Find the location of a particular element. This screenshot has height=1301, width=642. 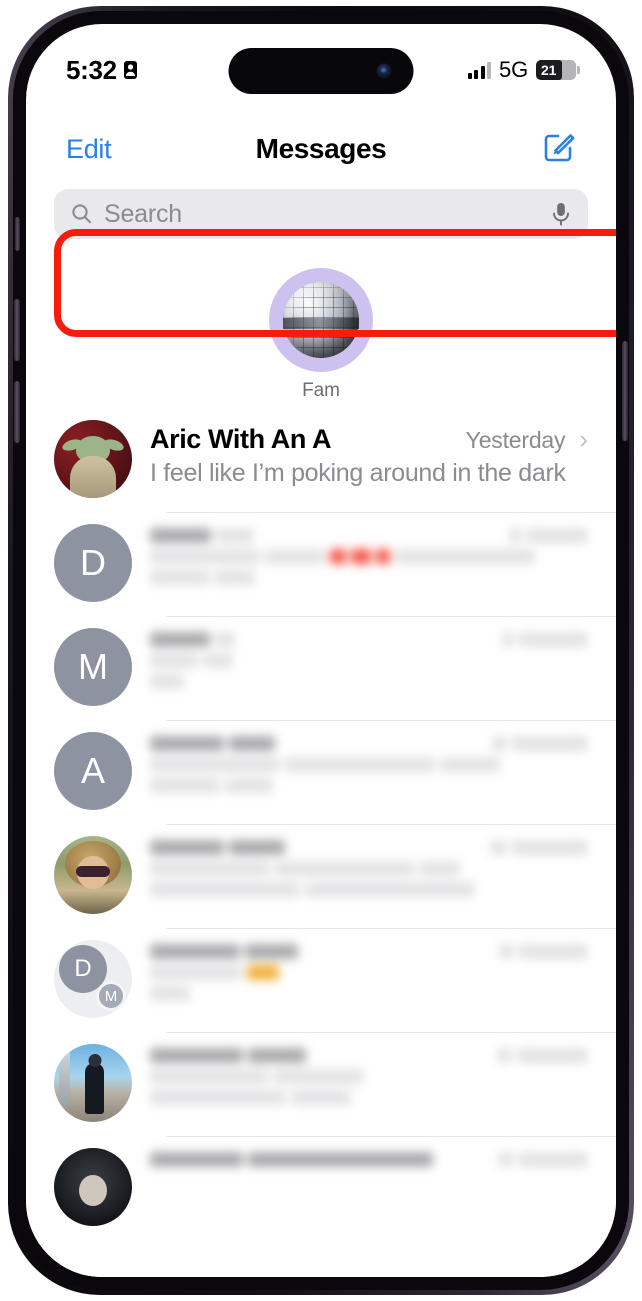

status-bar-left: 5:32 is located at coordinates (102, 70).